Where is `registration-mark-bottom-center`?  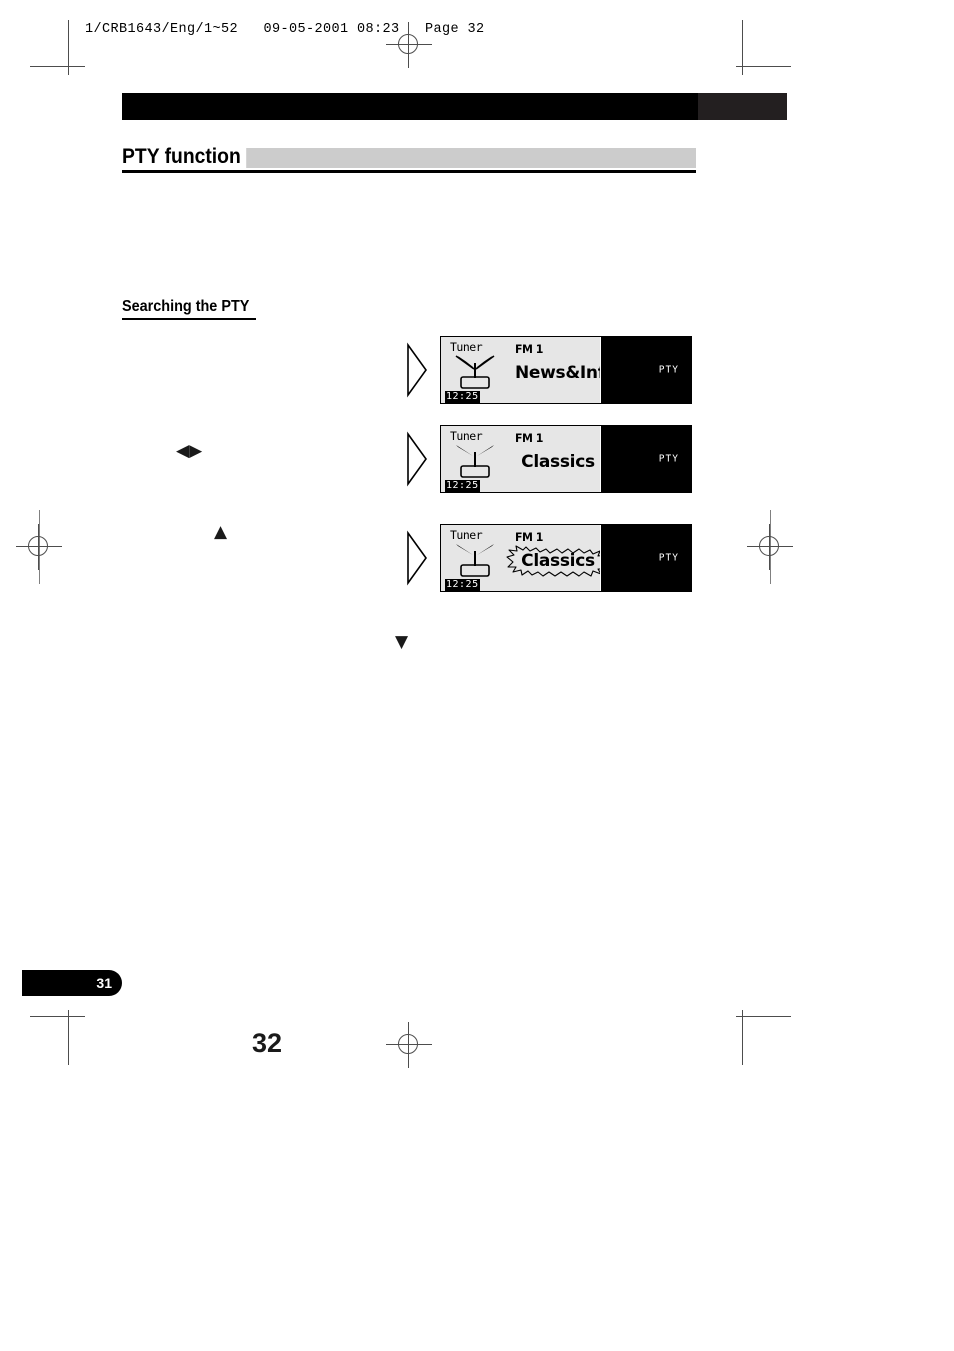 registration-mark-bottom-center is located at coordinates (409, 1045).